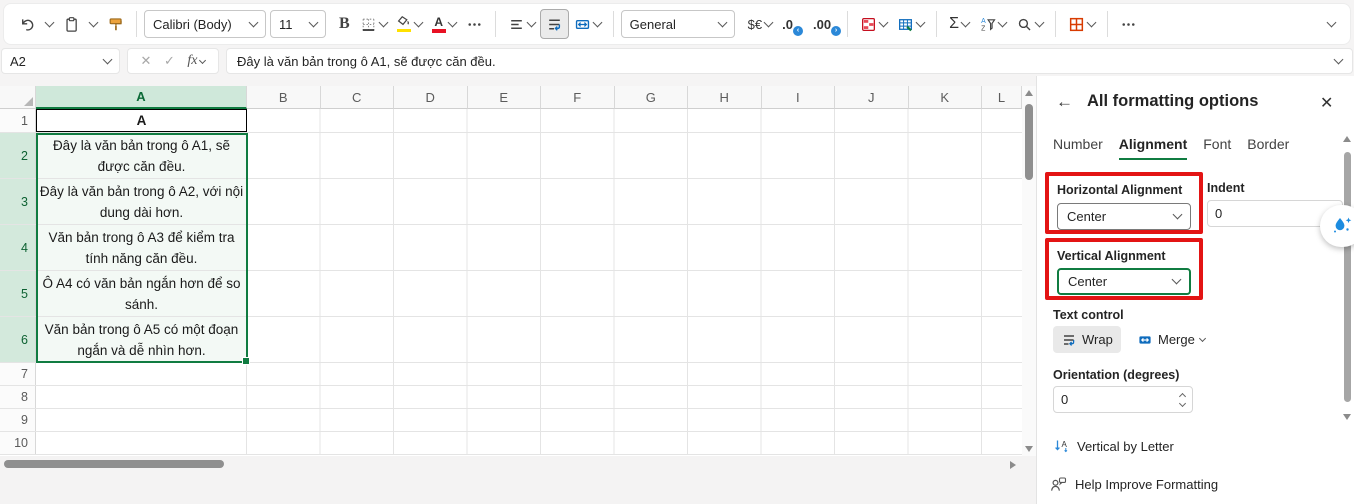 This screenshot has height=504, width=1354. What do you see at coordinates (141, 120) in the screenshot?
I see `cell-A1: A` at bounding box center [141, 120].